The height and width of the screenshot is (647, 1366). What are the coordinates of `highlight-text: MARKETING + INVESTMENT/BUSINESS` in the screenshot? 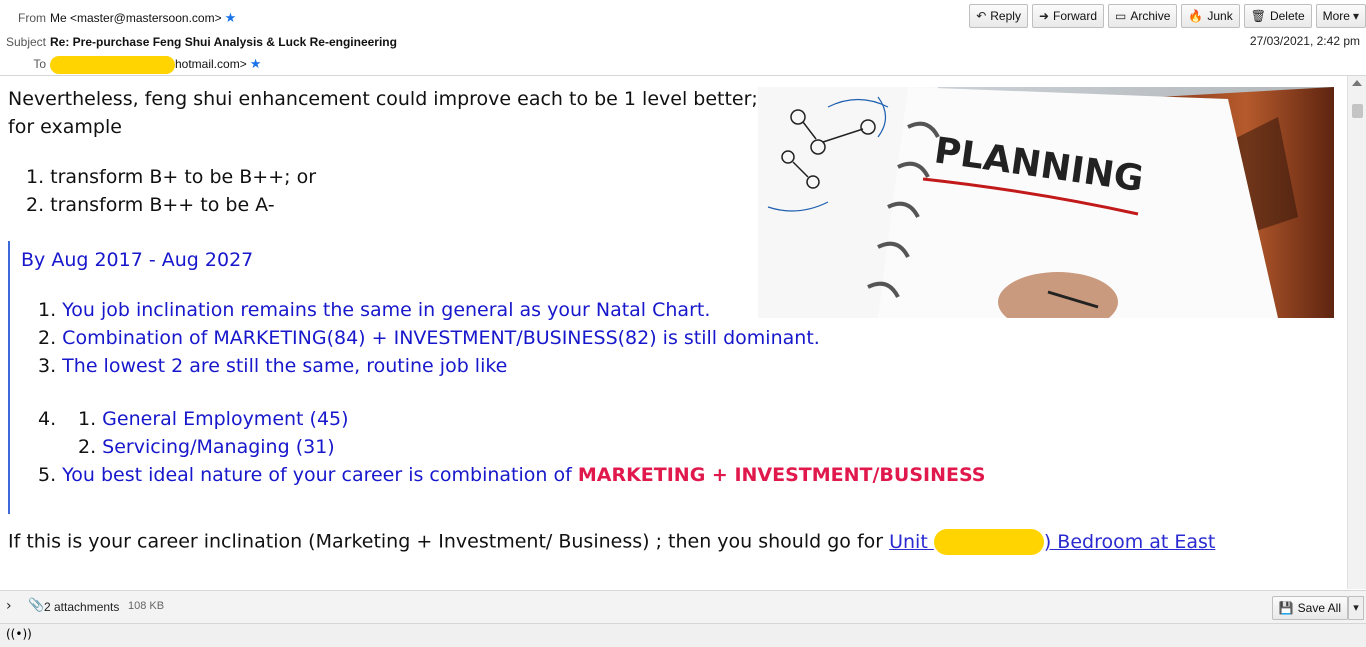 It's located at (781, 475).